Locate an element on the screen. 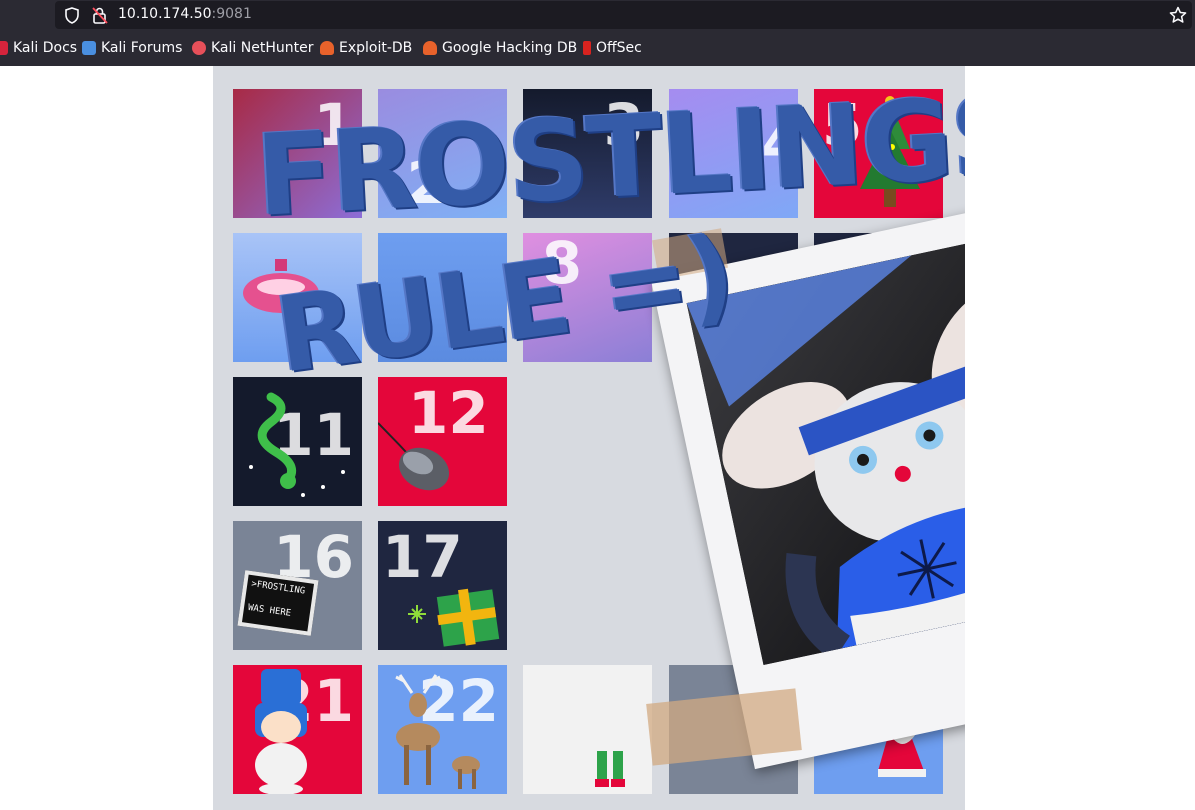  calendar-day-21: 21 is located at coordinates (297, 729).